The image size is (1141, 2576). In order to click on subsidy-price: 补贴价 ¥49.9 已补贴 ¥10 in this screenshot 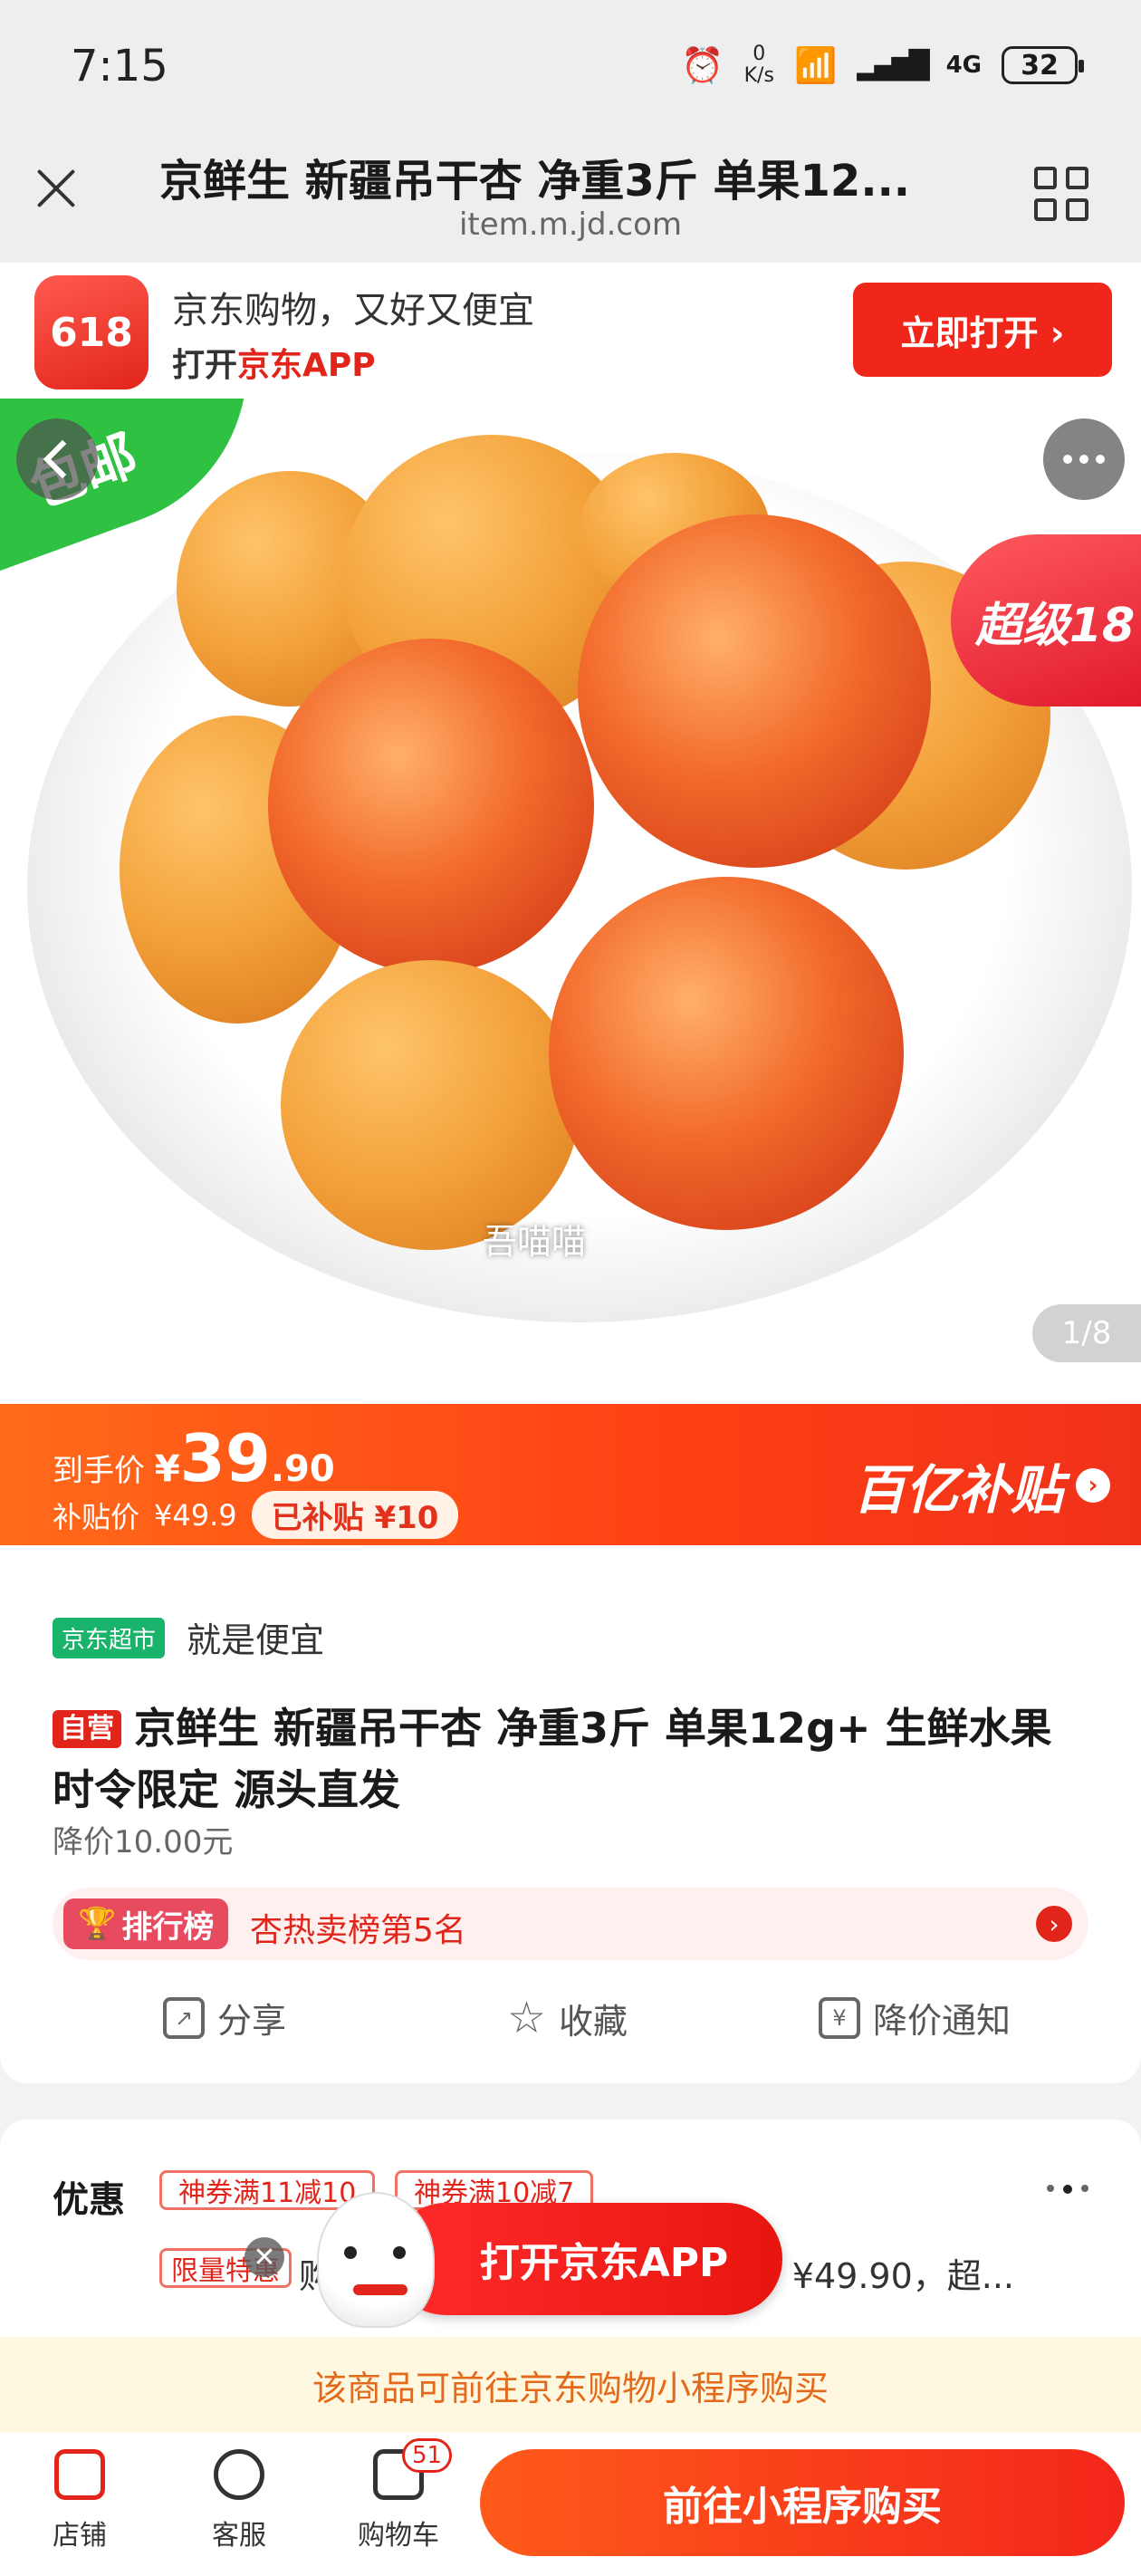, I will do `click(256, 1515)`.